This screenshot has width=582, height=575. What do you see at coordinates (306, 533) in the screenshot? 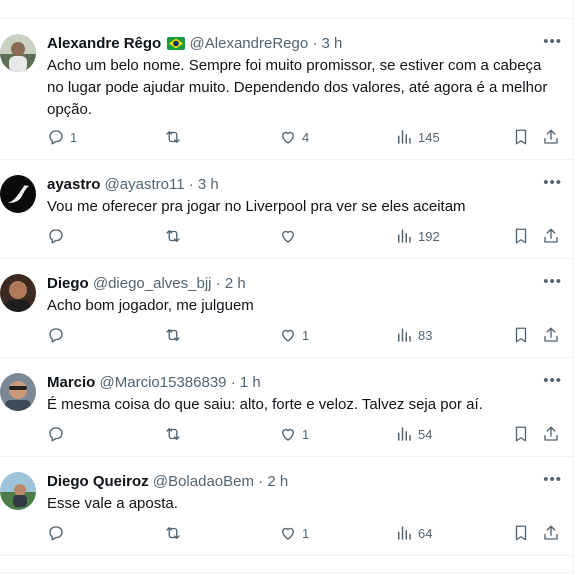
I see `like-count: 1` at bounding box center [306, 533].